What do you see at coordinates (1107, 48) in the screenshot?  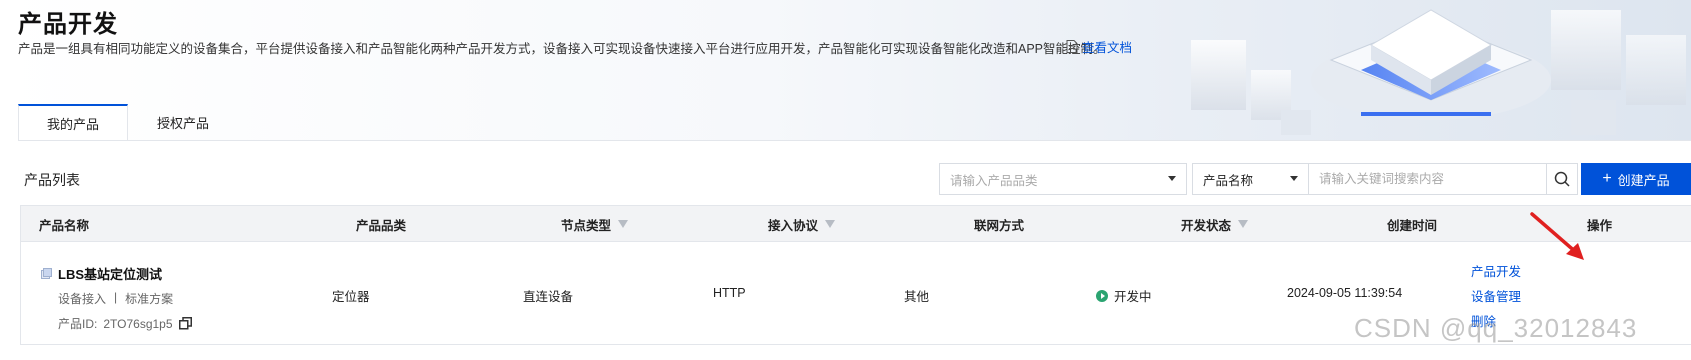 I see `view-docs-label: 查看文档` at bounding box center [1107, 48].